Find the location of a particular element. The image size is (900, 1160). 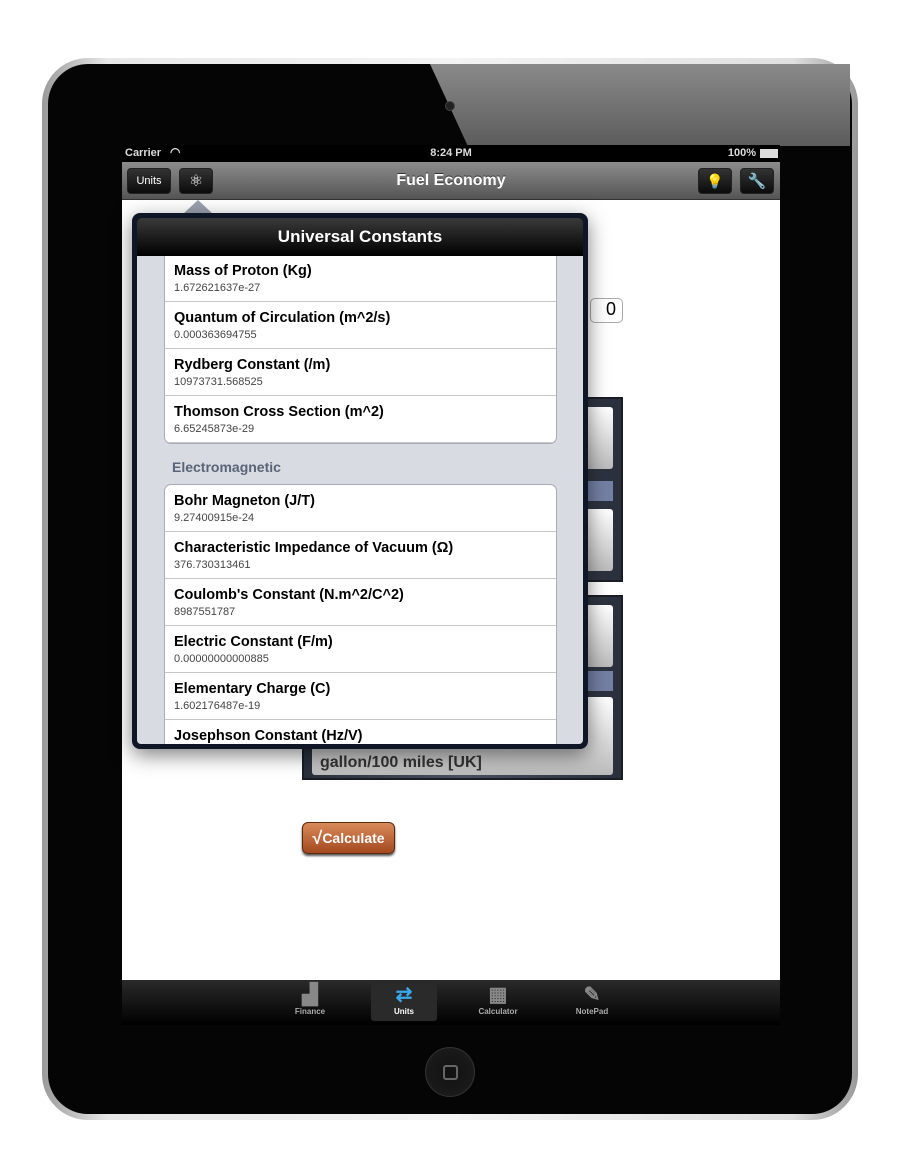

home-button is located at coordinates (450, 1072).